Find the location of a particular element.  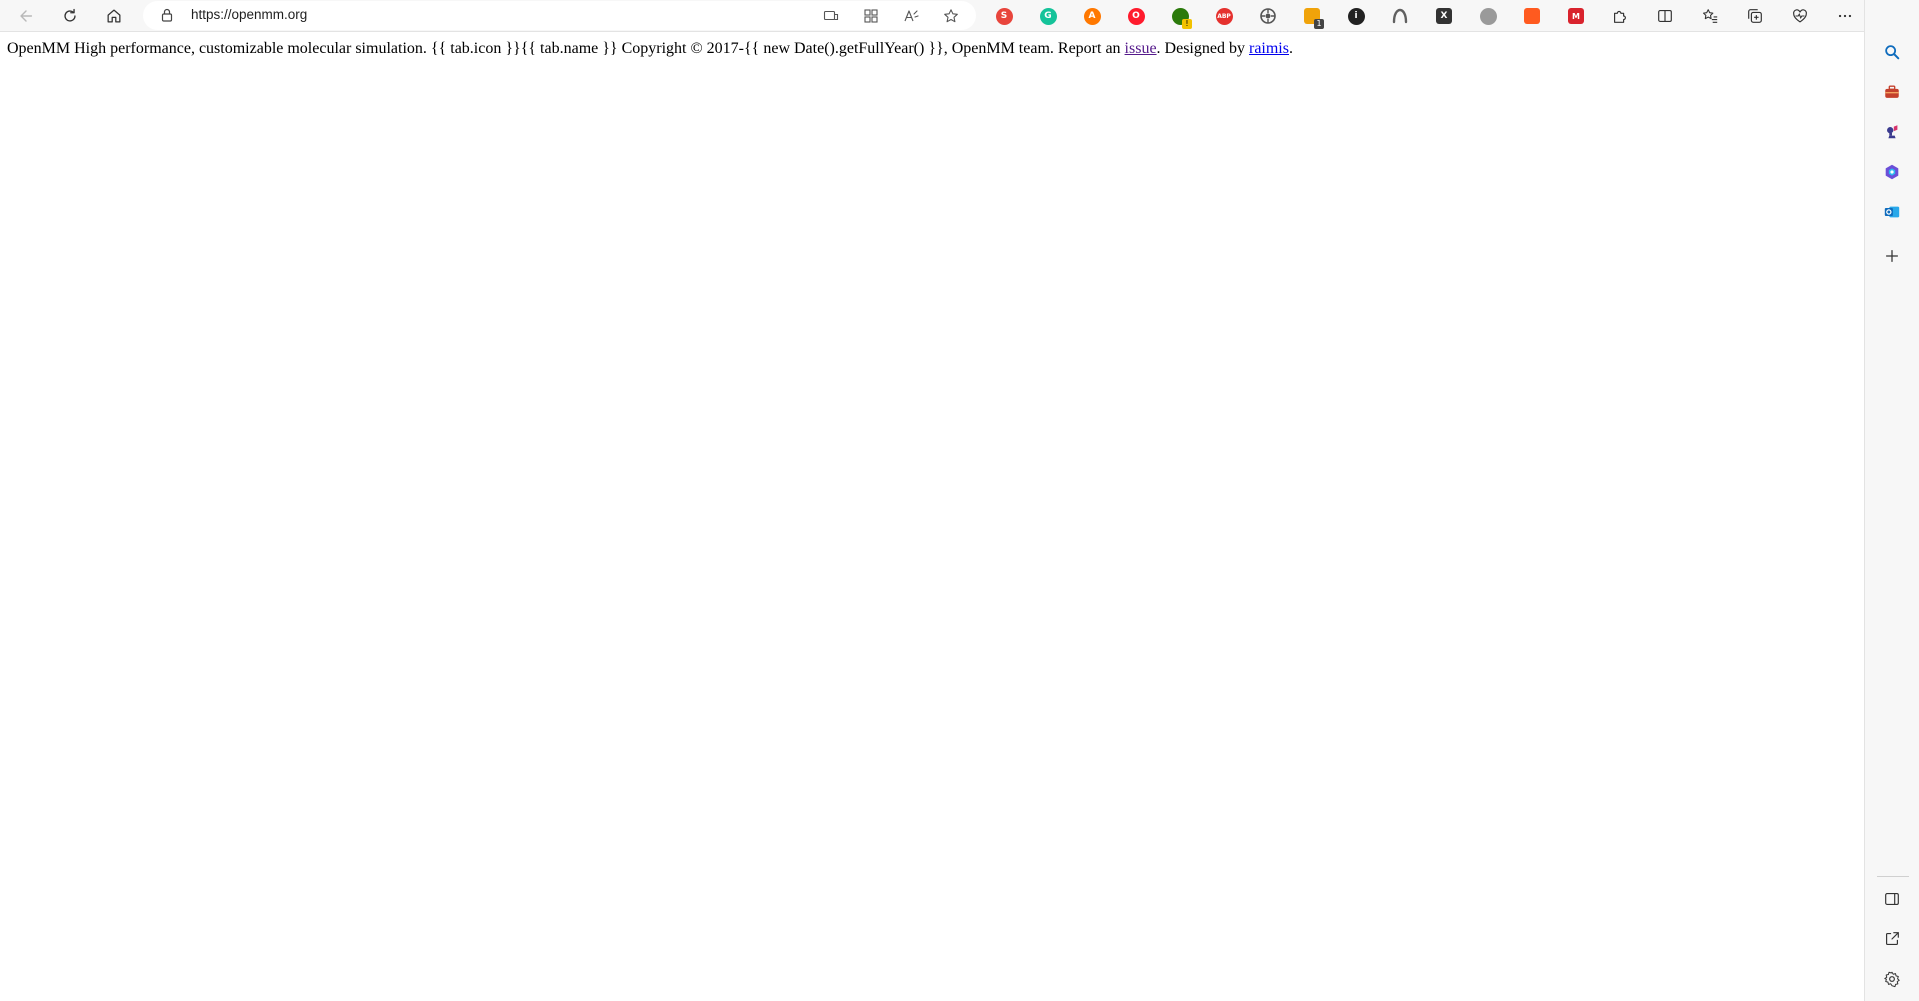

mm-extension-icon: M is located at coordinates (1576, 16).